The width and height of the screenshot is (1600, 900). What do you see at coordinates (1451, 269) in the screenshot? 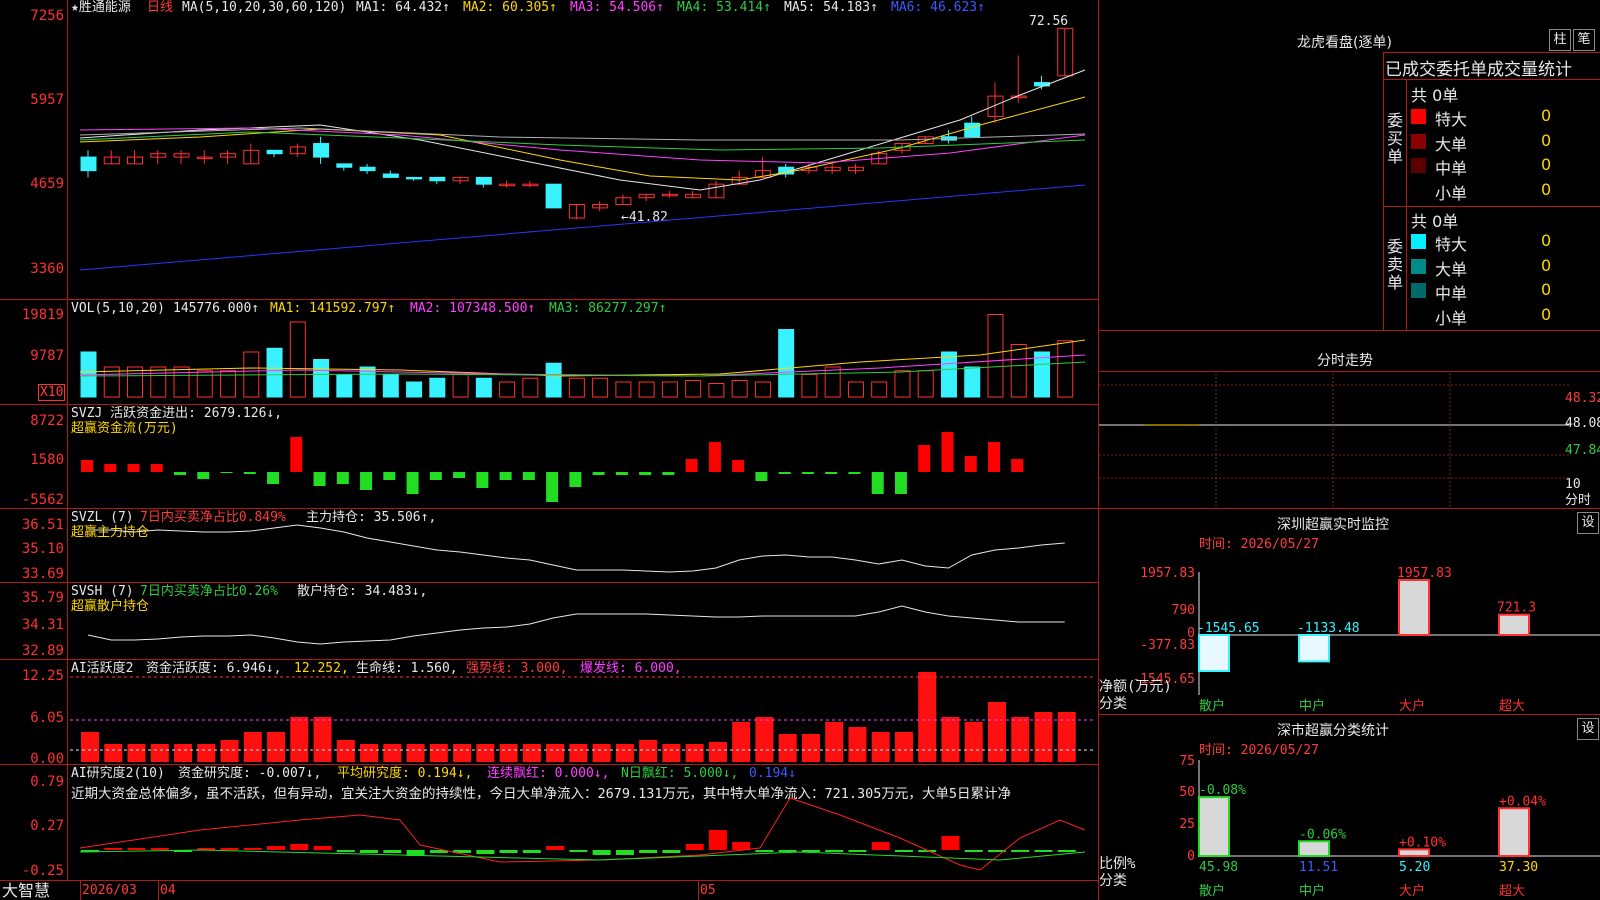
I see `sell-row-label: 大单` at bounding box center [1451, 269].